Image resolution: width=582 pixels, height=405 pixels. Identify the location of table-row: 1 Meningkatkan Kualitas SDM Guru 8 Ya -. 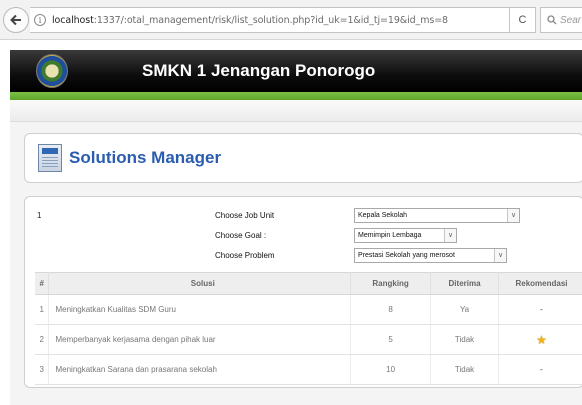
(308, 309).